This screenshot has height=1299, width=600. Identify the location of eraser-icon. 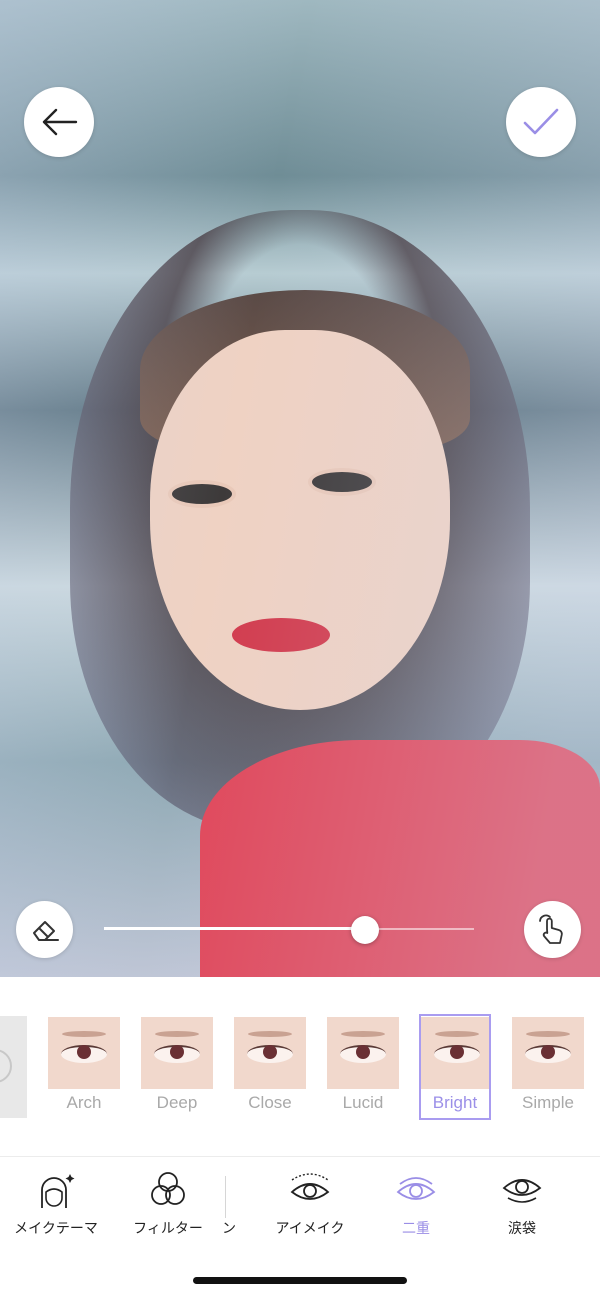
(45, 930).